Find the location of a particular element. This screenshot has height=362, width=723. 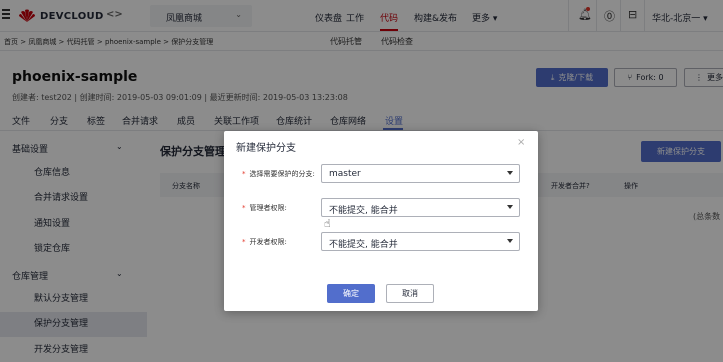

dev-permission-select: 不能提交, 能合并 is located at coordinates (420, 241).